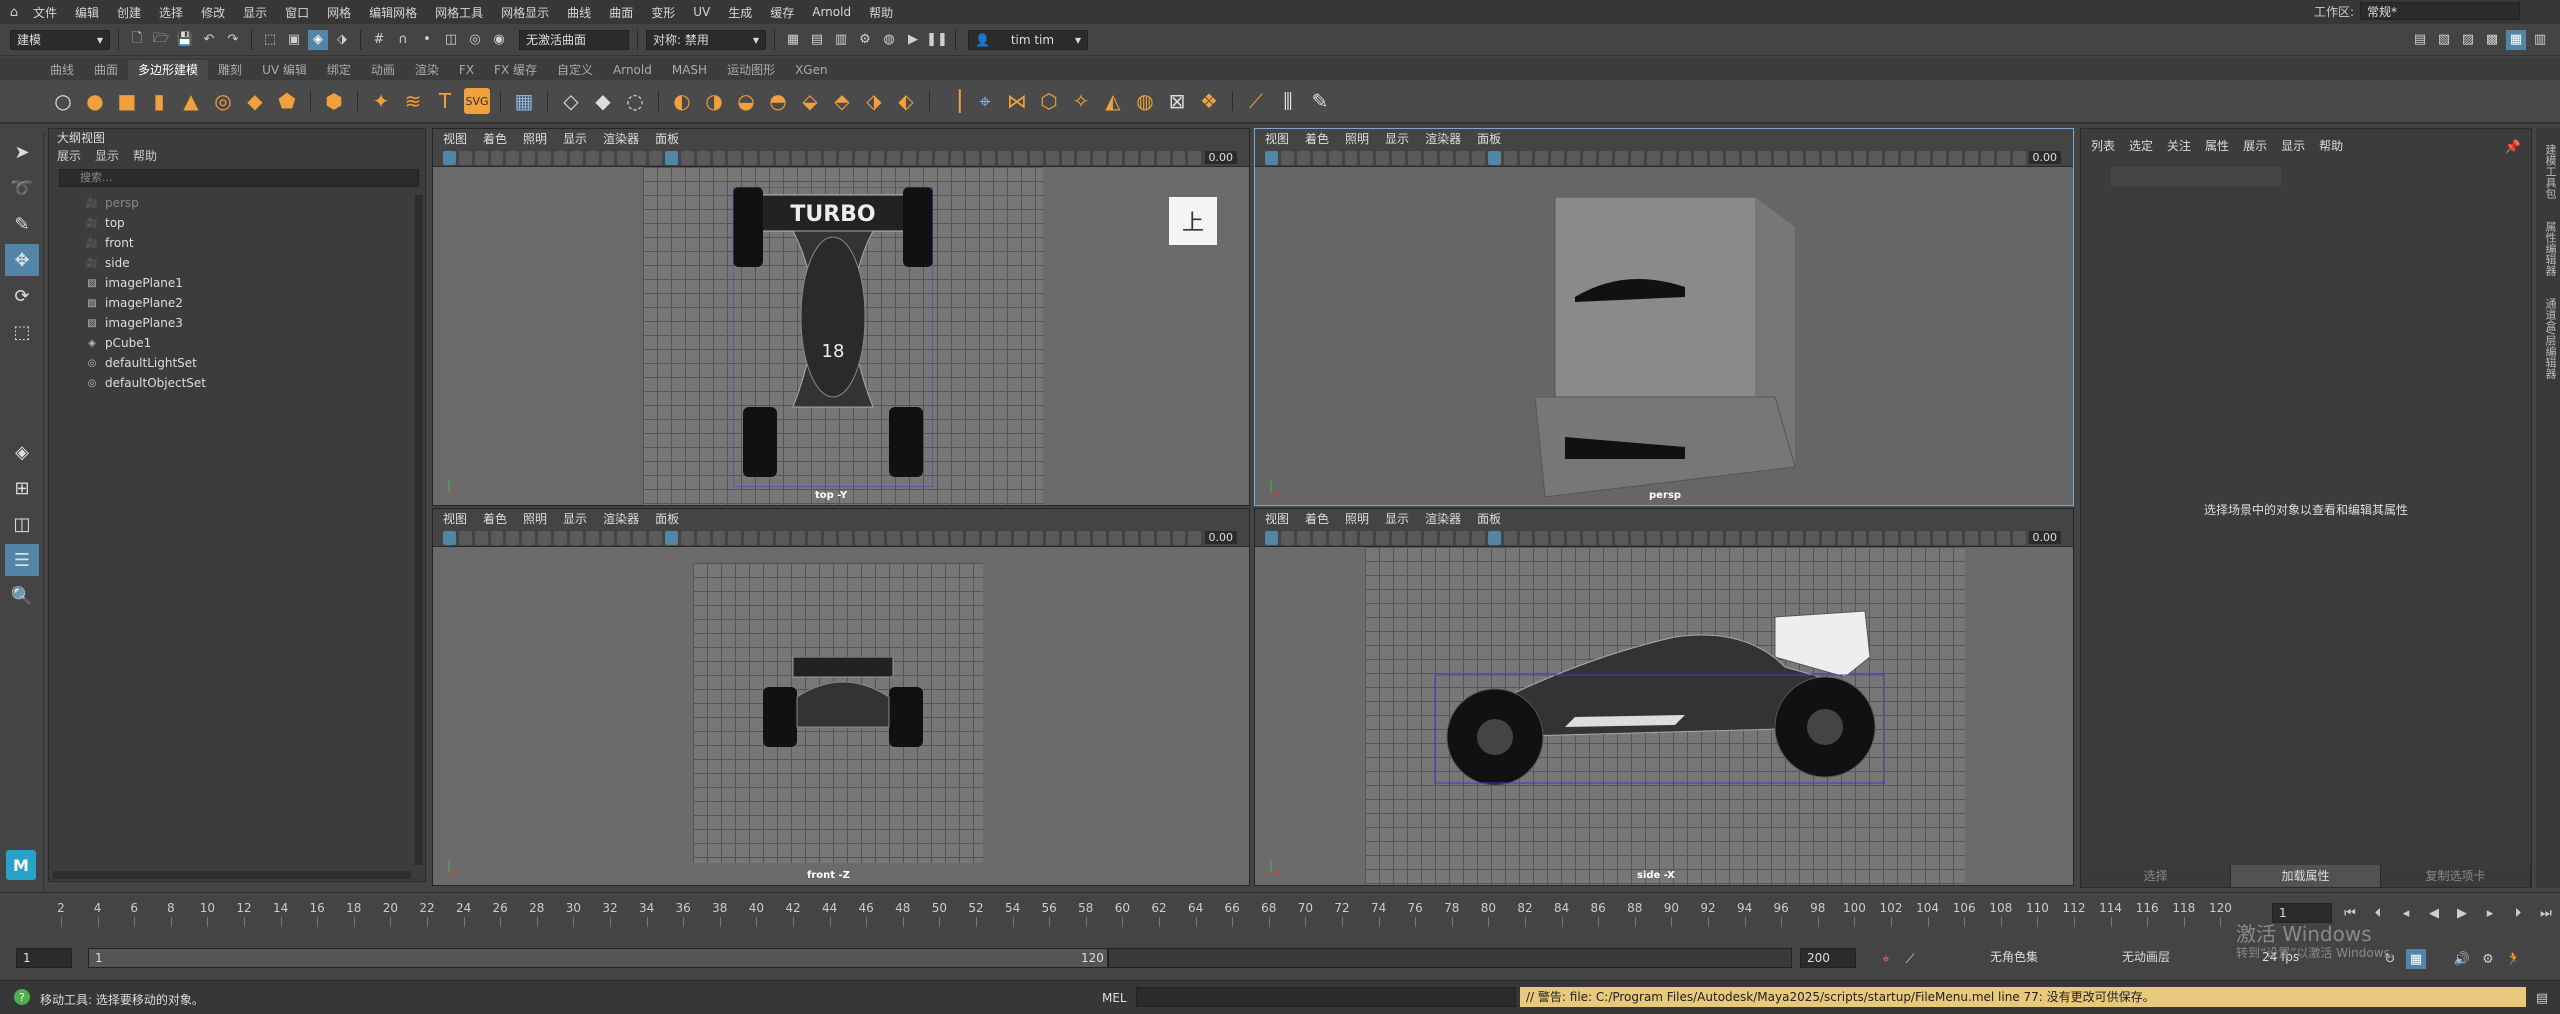 The width and height of the screenshot is (2560, 1014). Describe the element at coordinates (525, 12) in the screenshot. I see `menu-item-10: 网格显示` at that location.